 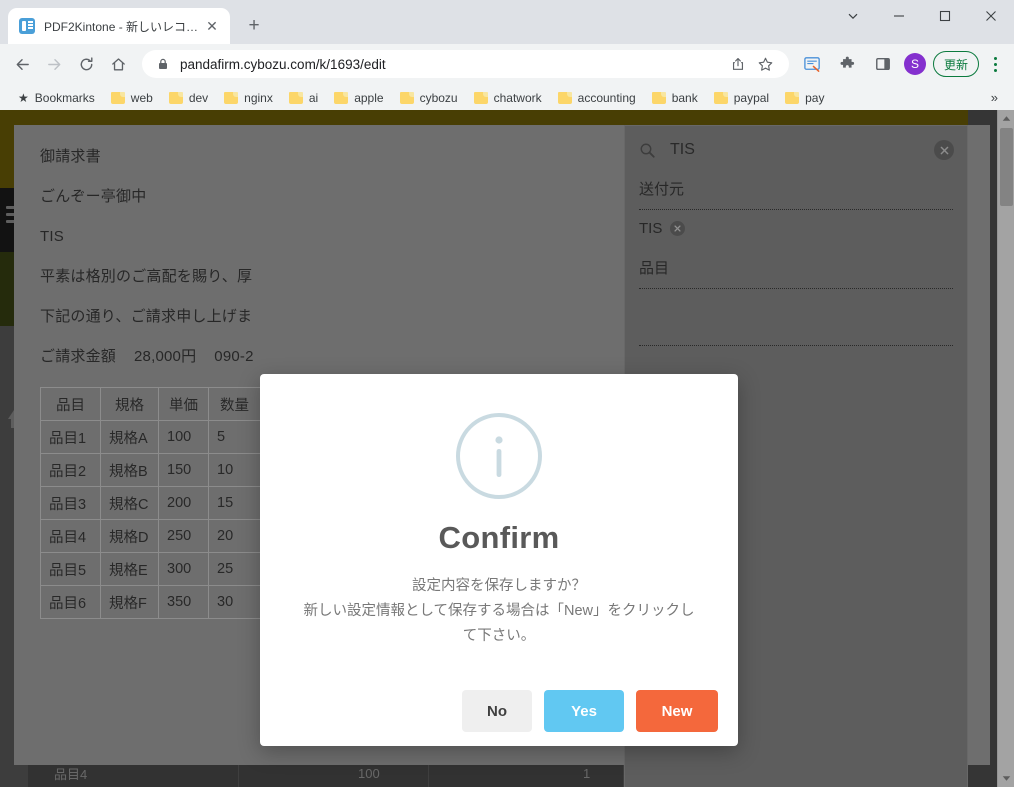 I want to click on dialog-actions: No Yes New, so click(x=590, y=711).